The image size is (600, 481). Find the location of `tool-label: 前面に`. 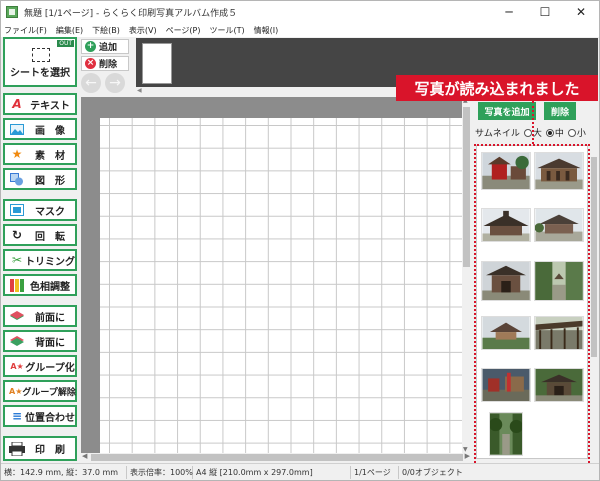

tool-label: 前面に is located at coordinates (50, 318).